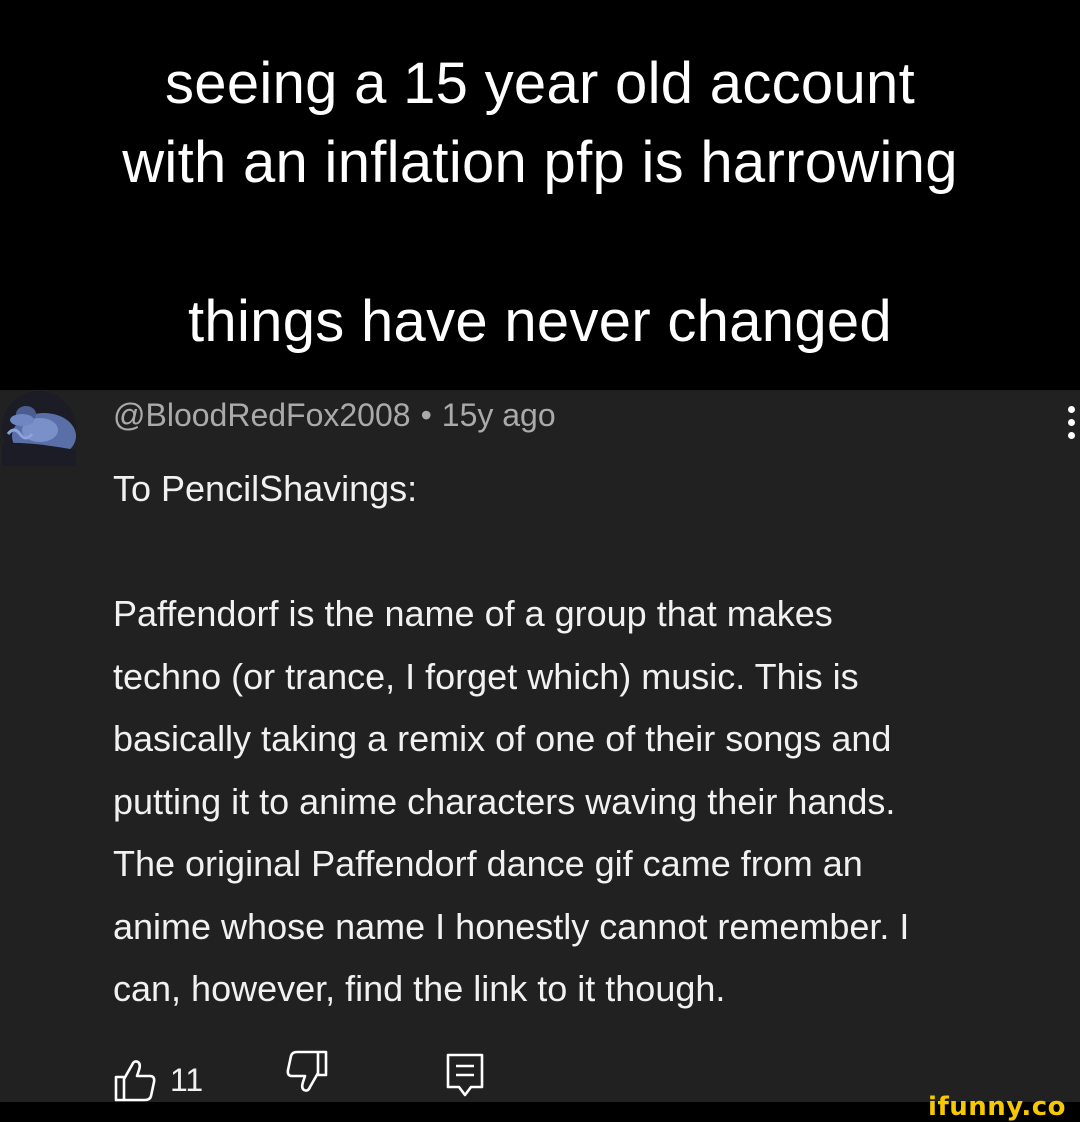 The image size is (1080, 1122). Describe the element at coordinates (540, 1071) in the screenshot. I see `comment-actions: 11` at that location.